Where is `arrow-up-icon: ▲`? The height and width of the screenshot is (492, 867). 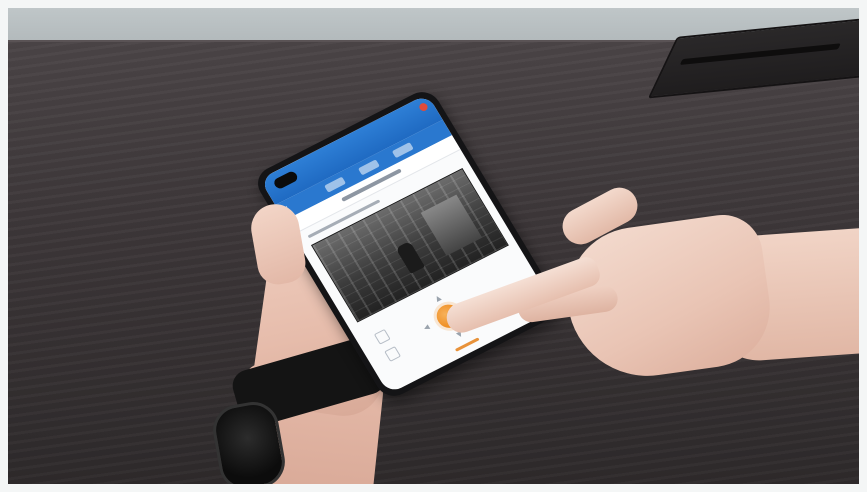
arrow-up-icon: ▲ is located at coordinates (437, 298).